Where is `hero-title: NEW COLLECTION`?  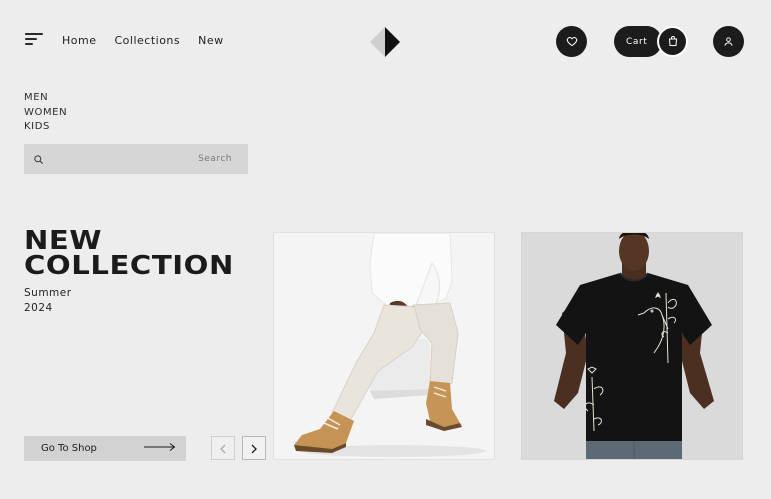
hero-title: NEW COLLECTION is located at coordinates (129, 254).